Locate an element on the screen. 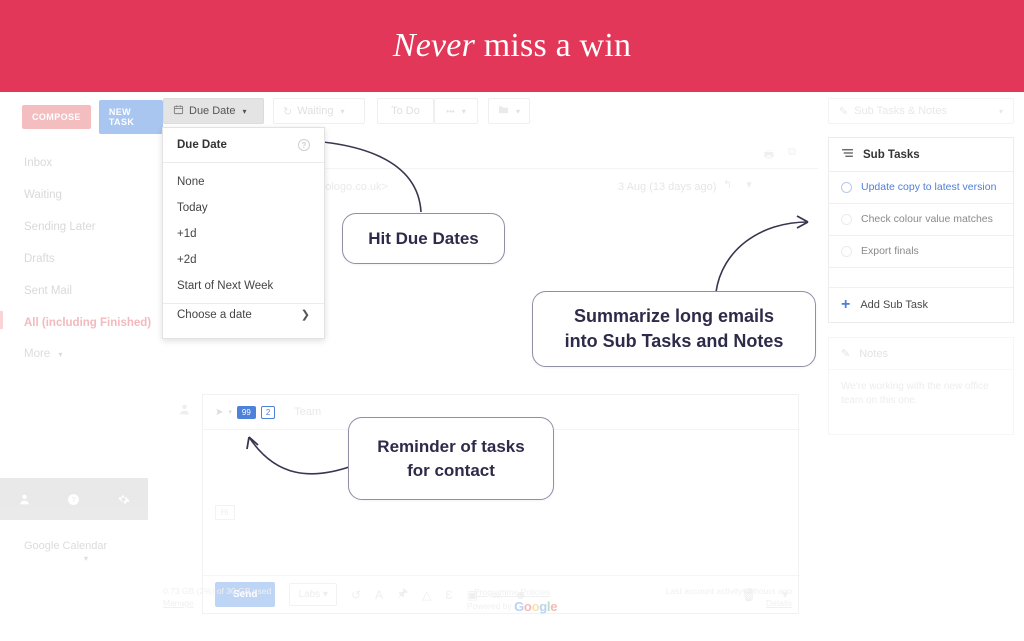  more-actions-button: ••• ▾ is located at coordinates (456, 111).